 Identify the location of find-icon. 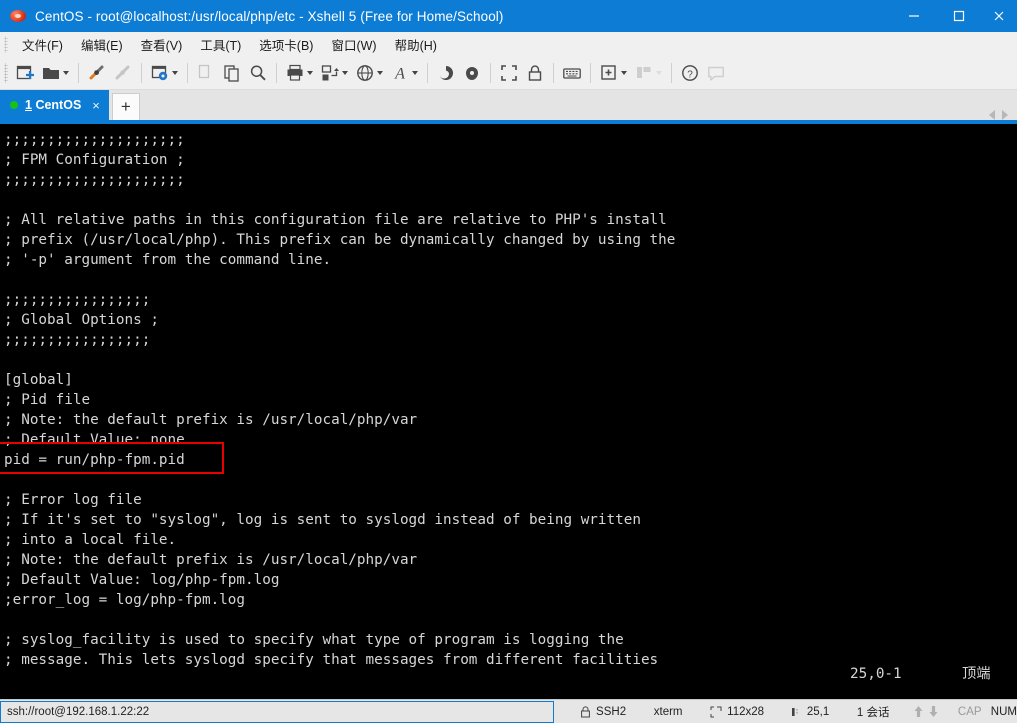
(258, 73).